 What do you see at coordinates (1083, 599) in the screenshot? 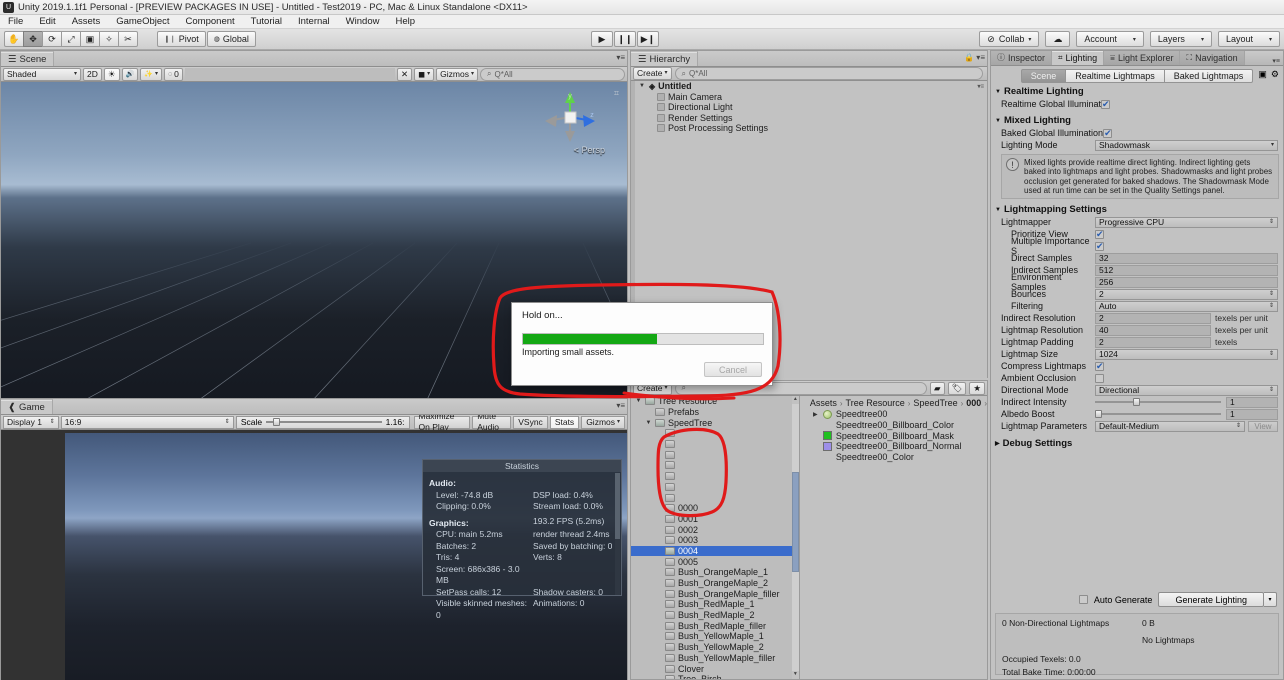
I see `auto-generate-checkbox` at bounding box center [1083, 599].